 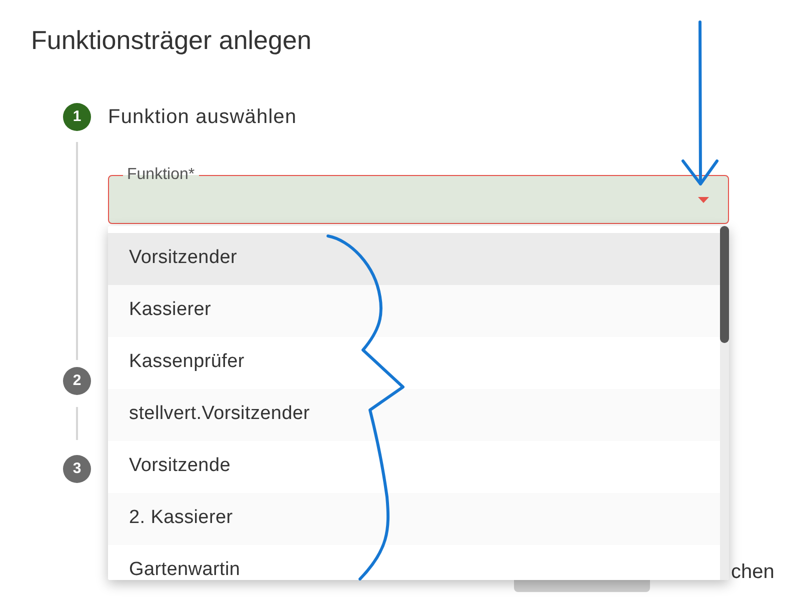 What do you see at coordinates (703, 200) in the screenshot?
I see `caret-icon` at bounding box center [703, 200].